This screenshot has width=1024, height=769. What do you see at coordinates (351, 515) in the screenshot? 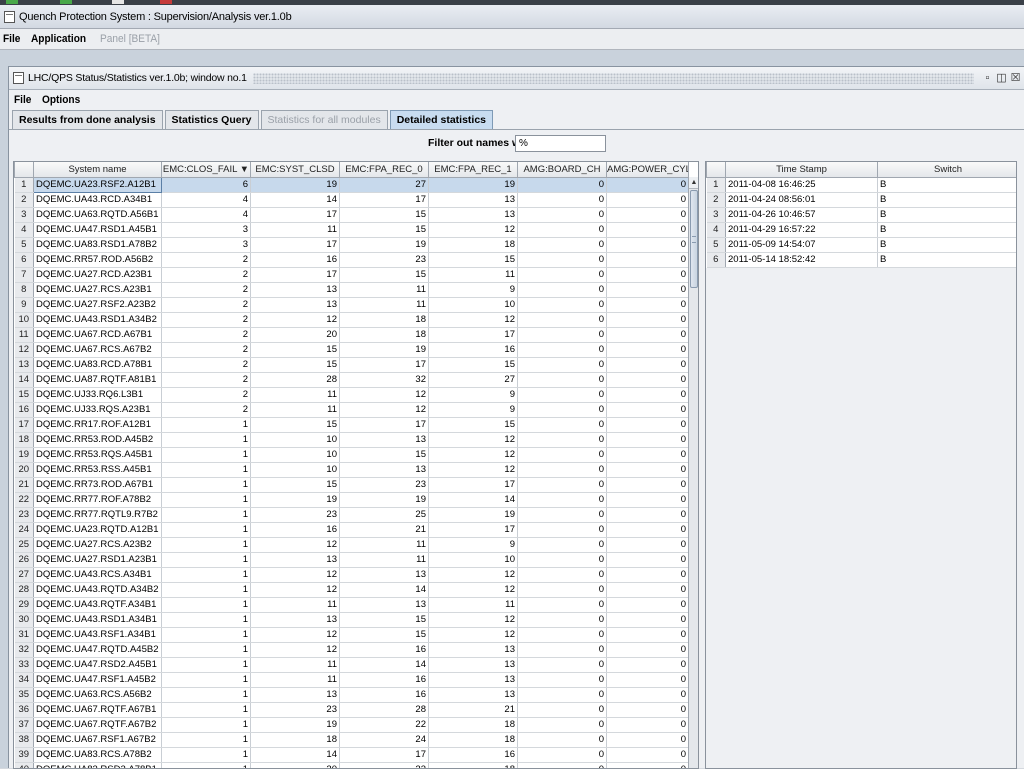
I see `table-row: 23 DQEMC.RR77.RQTL9.R7B2 1 23 25 19 0 0` at bounding box center [351, 515].